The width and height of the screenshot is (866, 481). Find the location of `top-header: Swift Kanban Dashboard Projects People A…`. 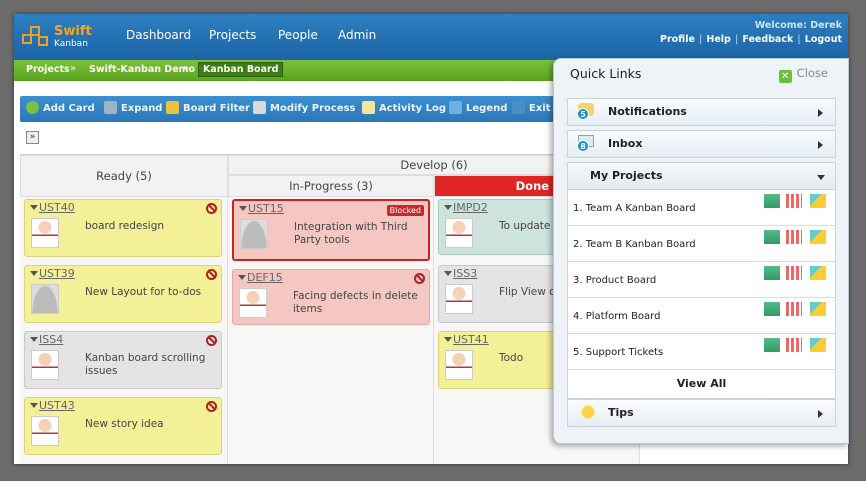

top-header: Swift Kanban Dashboard Projects People A… is located at coordinates (431, 37).